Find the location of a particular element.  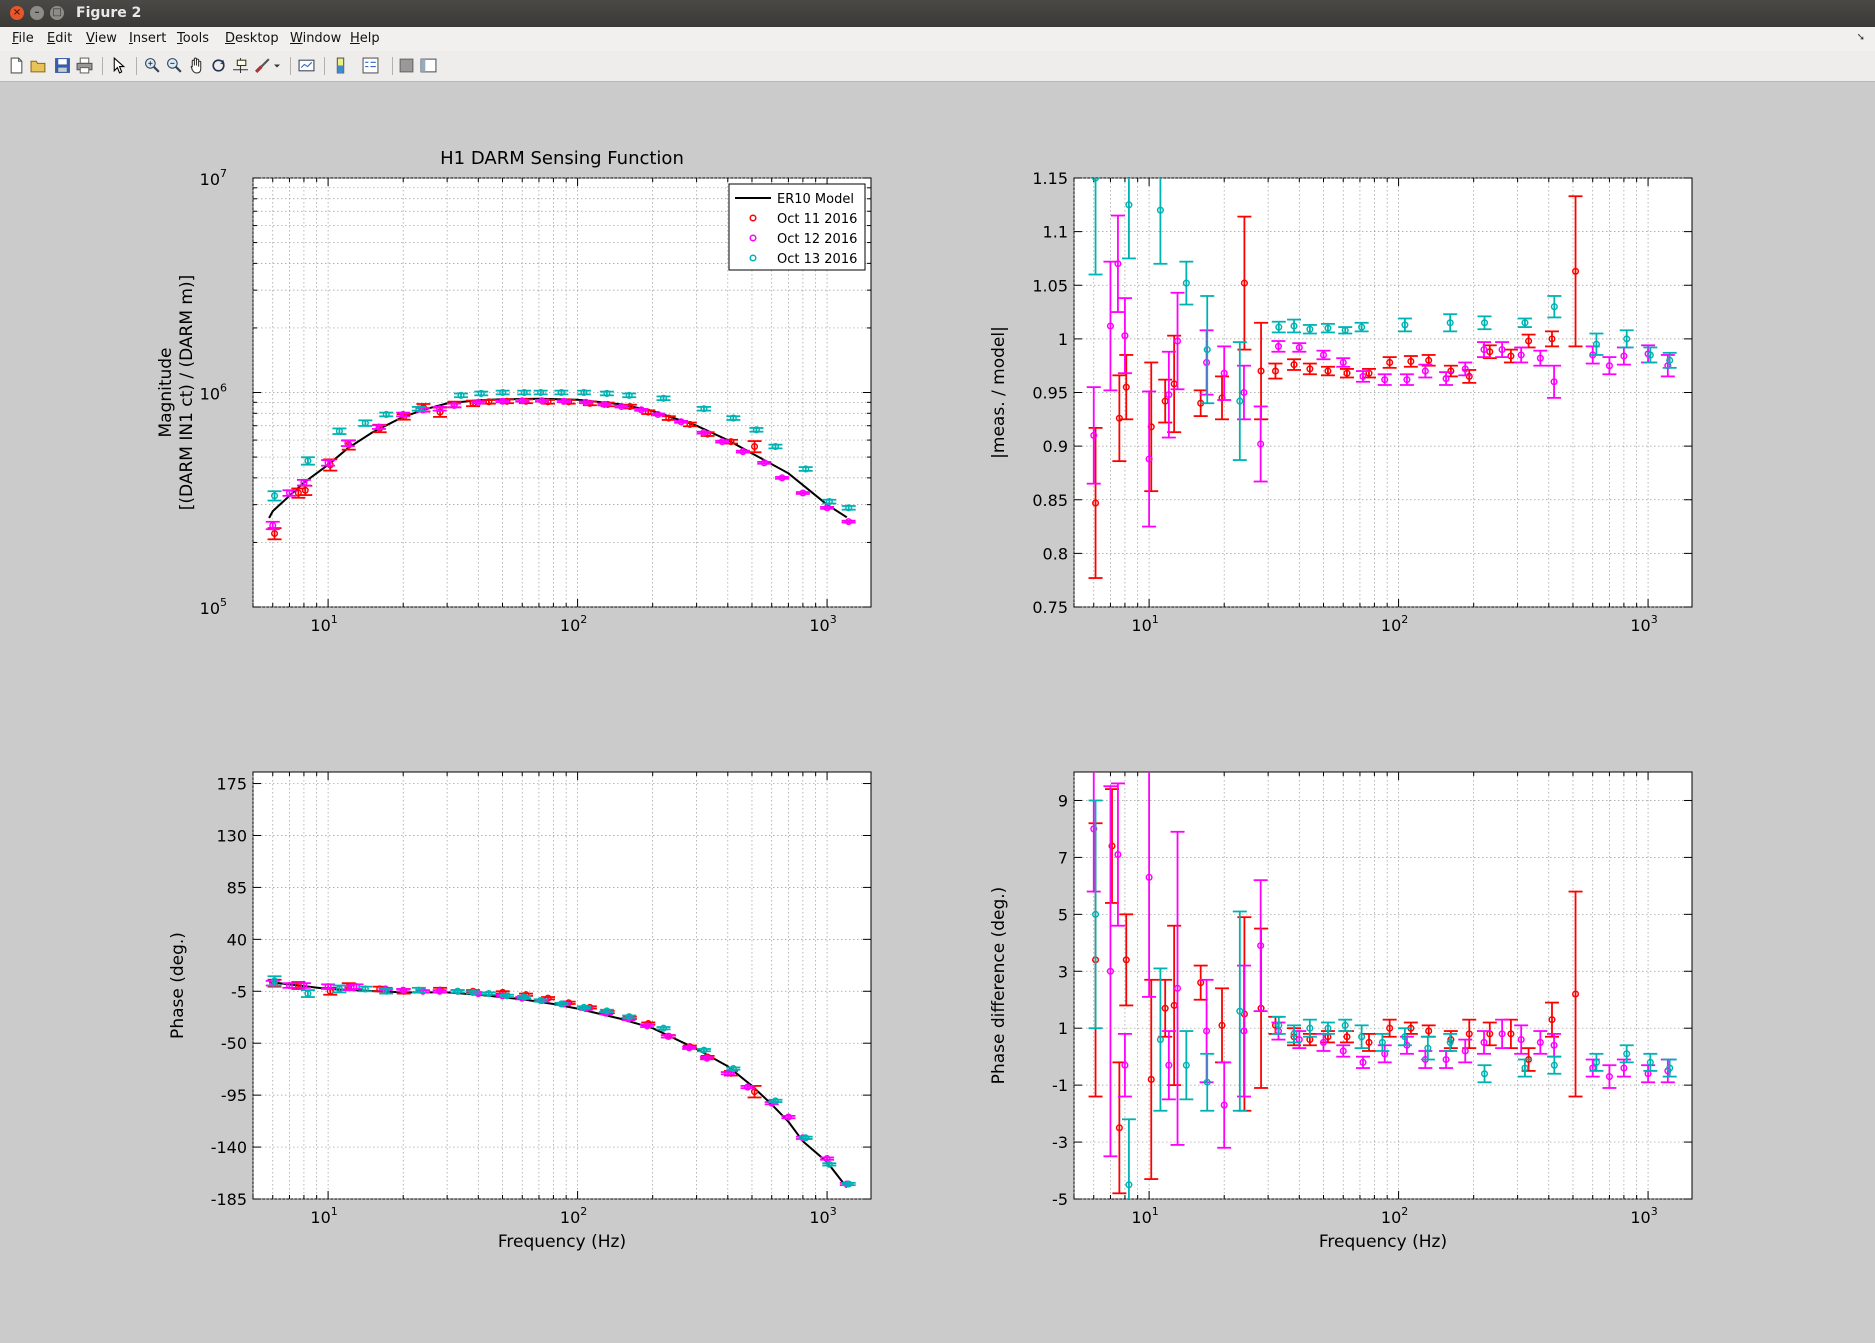

y-tick-label: 0.75 is located at coordinates (1050, 607).